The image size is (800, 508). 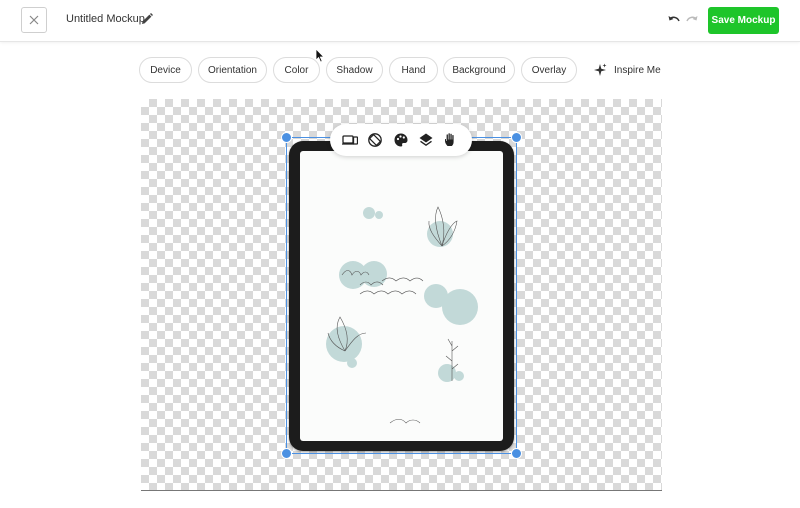 What do you see at coordinates (637, 70) in the screenshot?
I see `inspire-me-label: Inspire Me` at bounding box center [637, 70].